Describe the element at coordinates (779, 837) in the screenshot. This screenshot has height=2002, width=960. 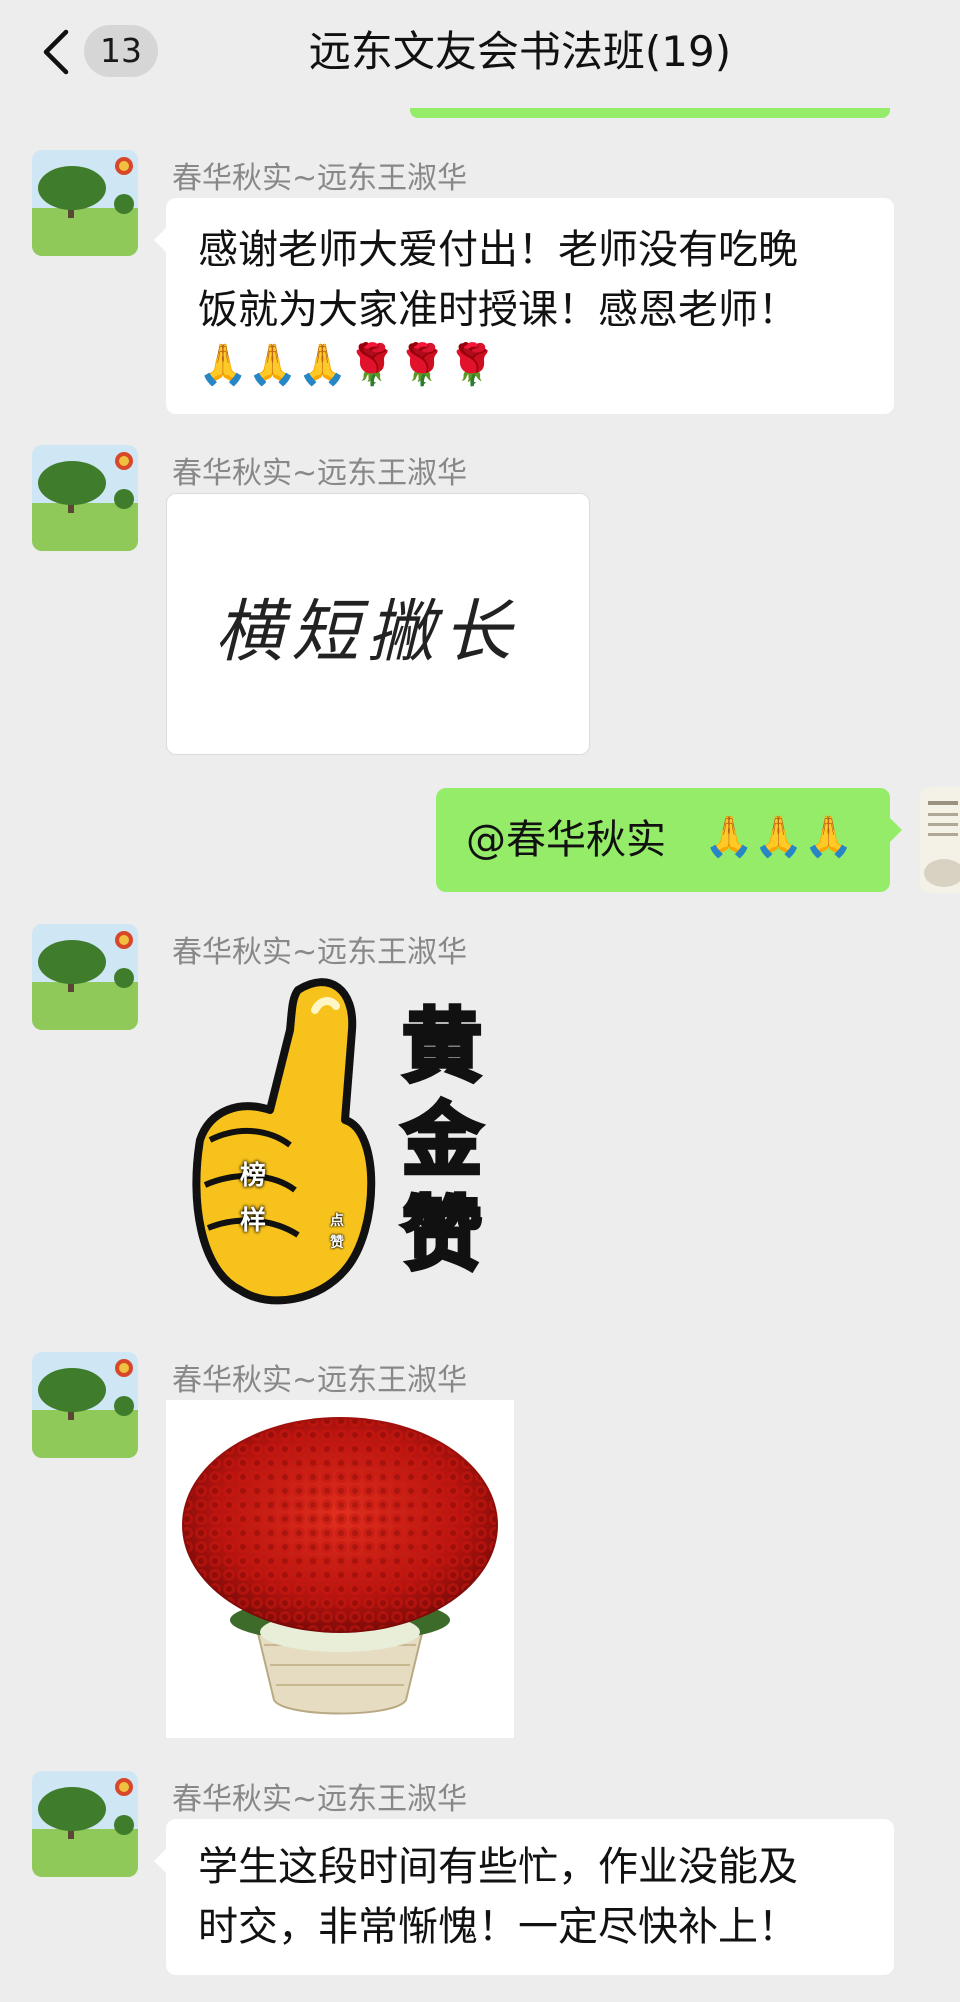
I see `emoji-row: 🙏🙏🙏` at that location.